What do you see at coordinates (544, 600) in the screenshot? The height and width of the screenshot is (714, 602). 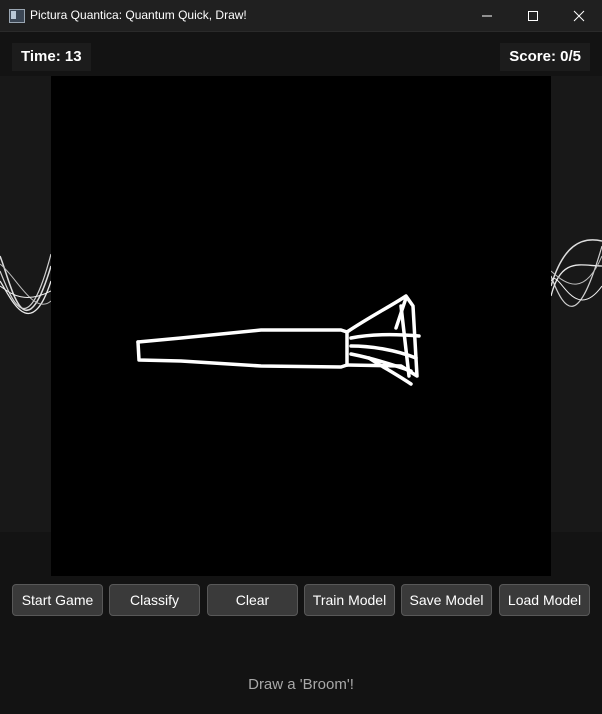 I see `load-model-button: Load Model` at bounding box center [544, 600].